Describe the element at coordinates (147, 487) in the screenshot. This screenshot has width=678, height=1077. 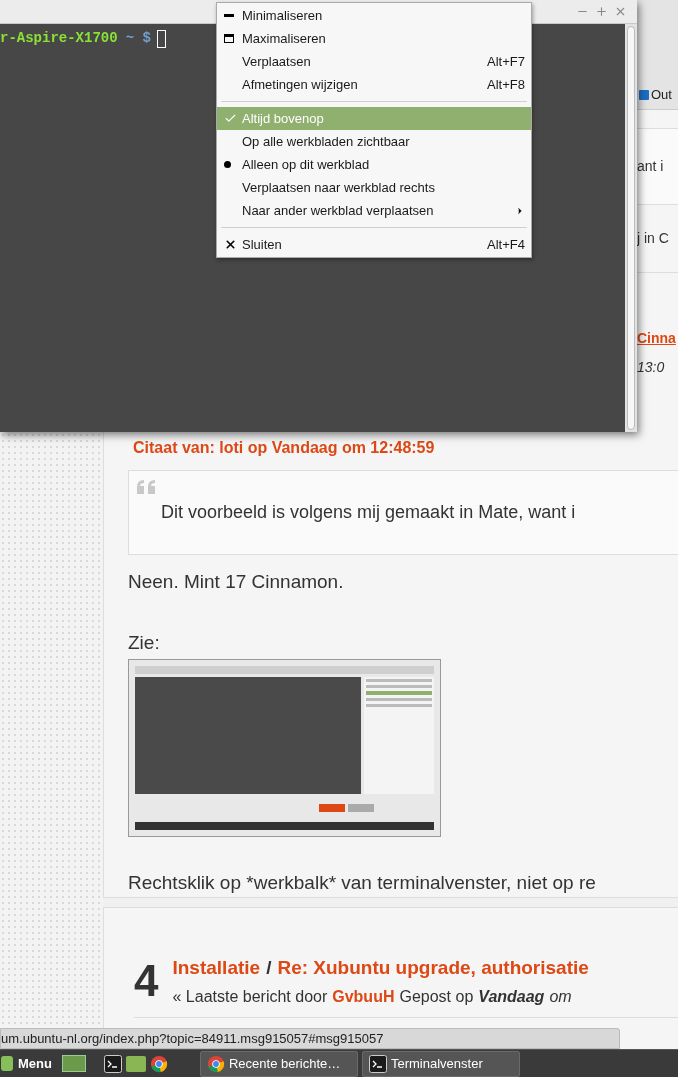
I see `quote-mark-icon` at that location.